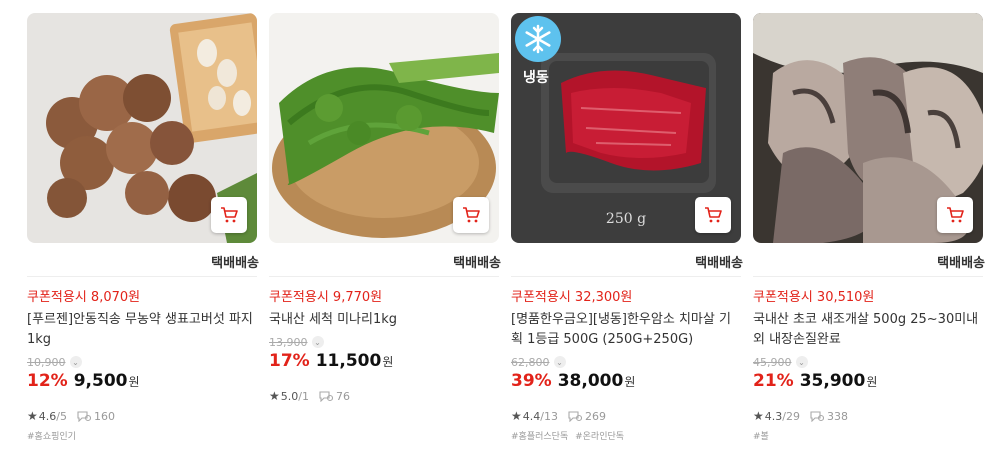 Image resolution: width=1003 pixels, height=467 pixels. Describe the element at coordinates (289, 361) in the screenshot. I see `discount-rate: 17%` at that location.